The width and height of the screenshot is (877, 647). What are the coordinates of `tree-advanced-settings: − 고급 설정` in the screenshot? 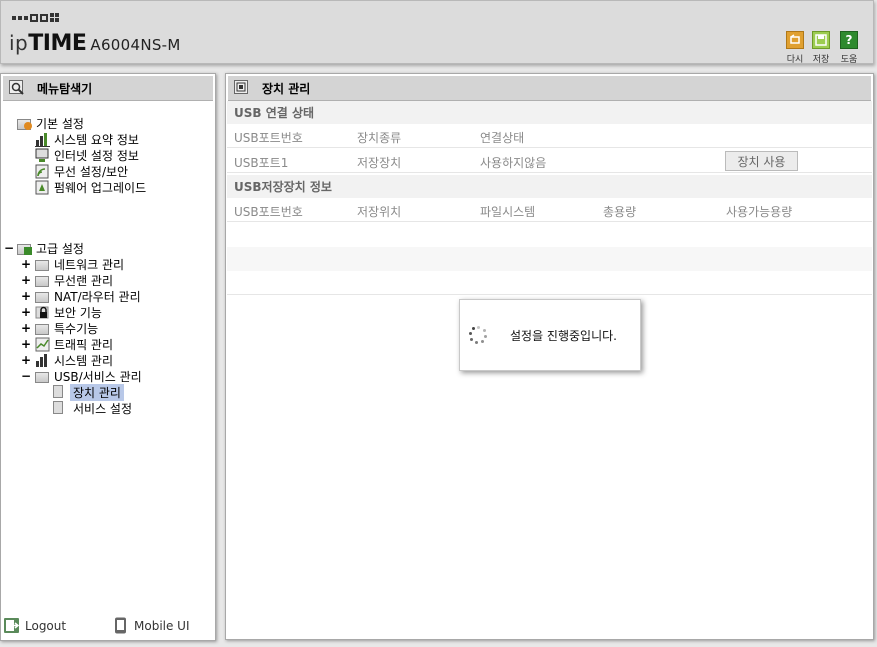 It's located at (44, 248).